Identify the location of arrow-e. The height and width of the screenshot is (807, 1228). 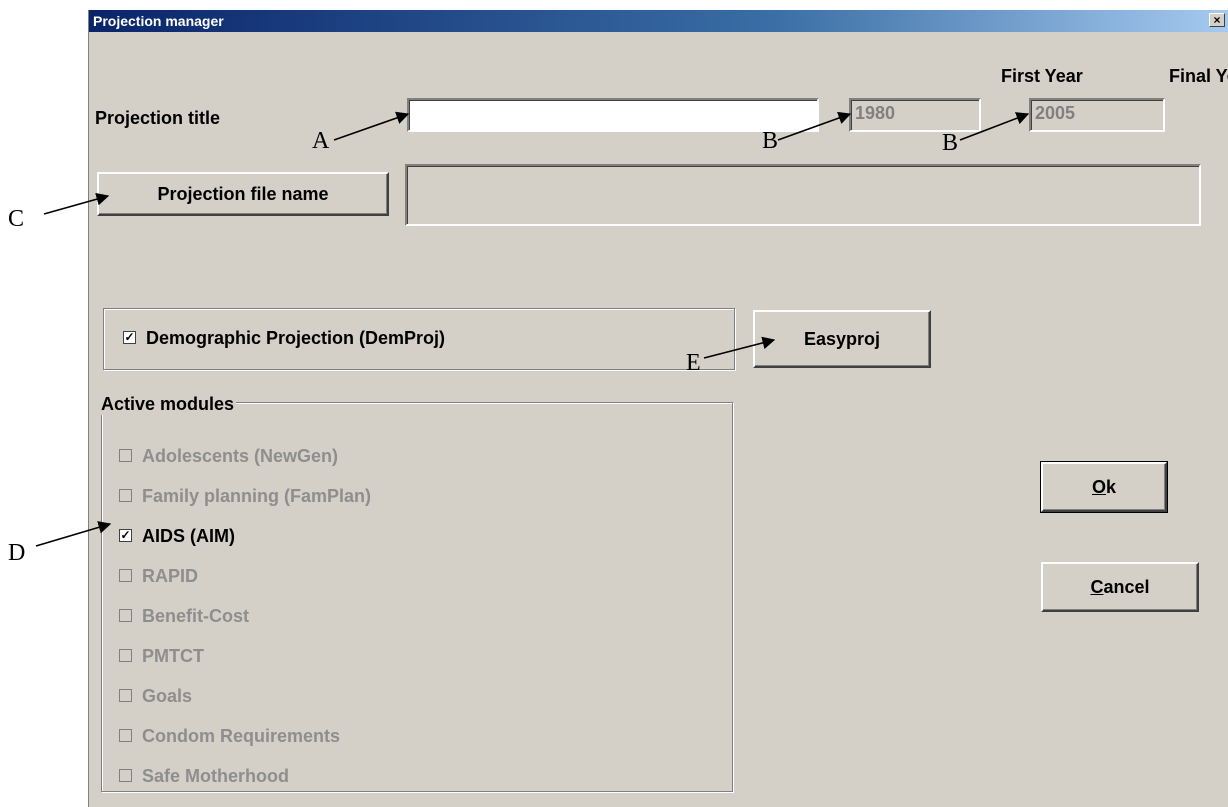
(739, 347).